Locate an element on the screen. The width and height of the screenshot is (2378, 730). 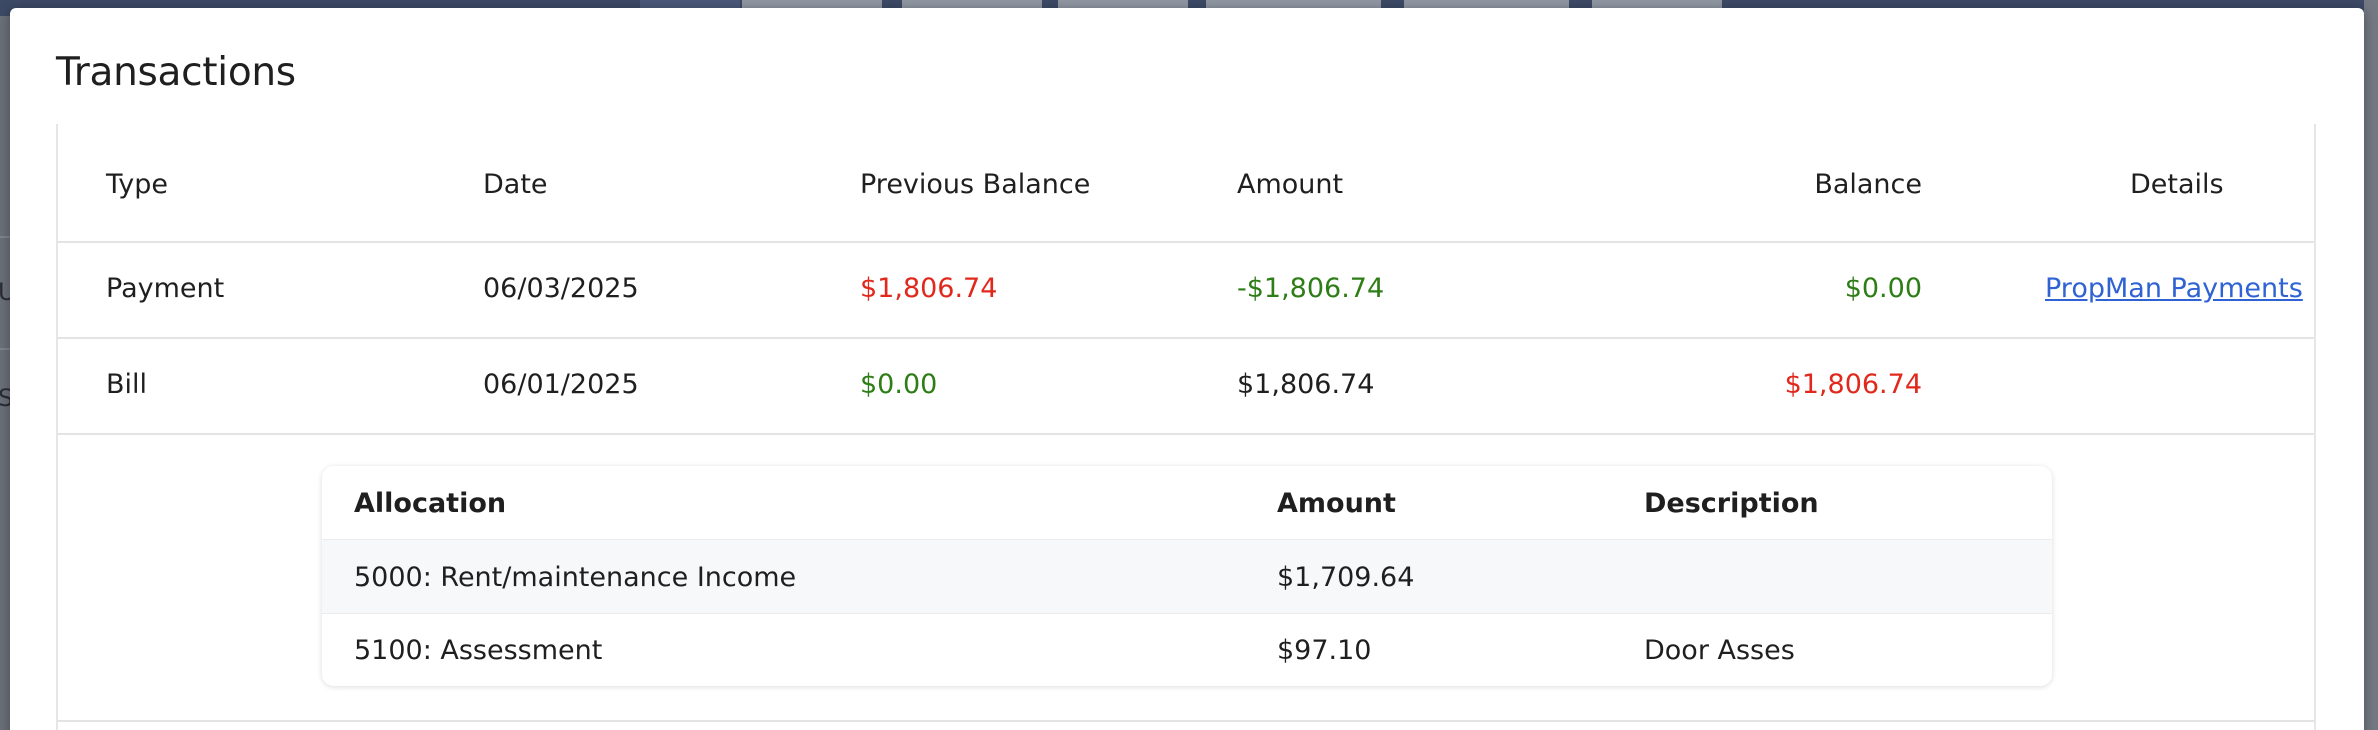
column-header-balance: Balance is located at coordinates (1868, 184).